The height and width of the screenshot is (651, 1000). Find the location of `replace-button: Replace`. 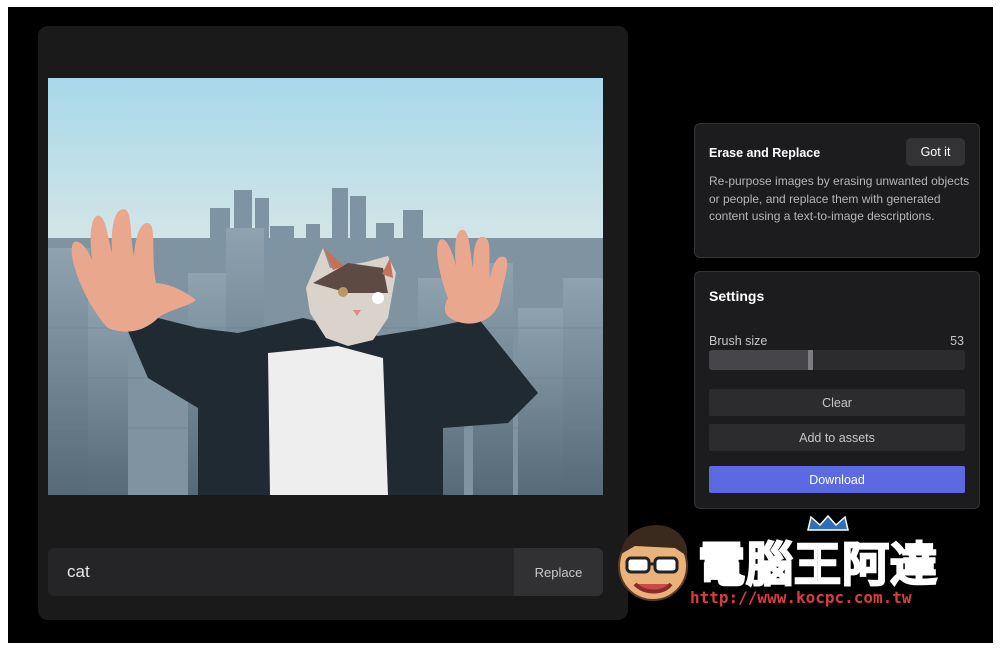

replace-button: Replace is located at coordinates (558, 572).